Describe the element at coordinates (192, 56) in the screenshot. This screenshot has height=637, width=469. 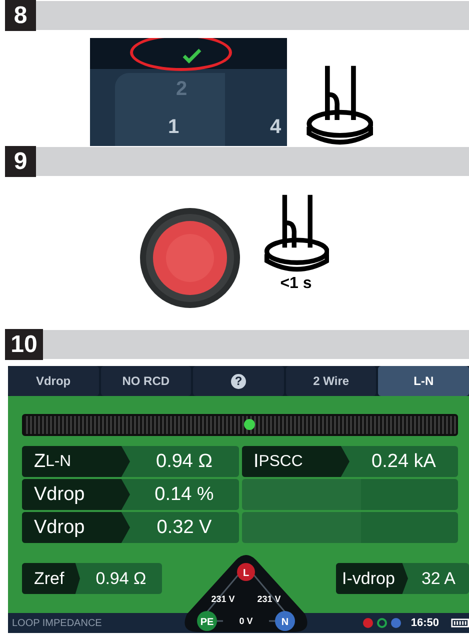
I see `check-icon` at that location.